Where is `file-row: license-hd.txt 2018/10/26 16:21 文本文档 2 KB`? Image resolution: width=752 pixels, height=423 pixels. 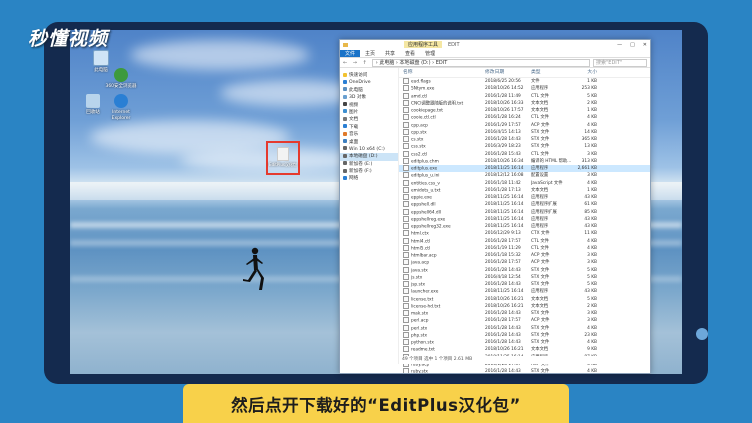 file-row: license-hd.txt 2018/10/26 16:21 文本文档 2 KB is located at coordinates (524, 306).